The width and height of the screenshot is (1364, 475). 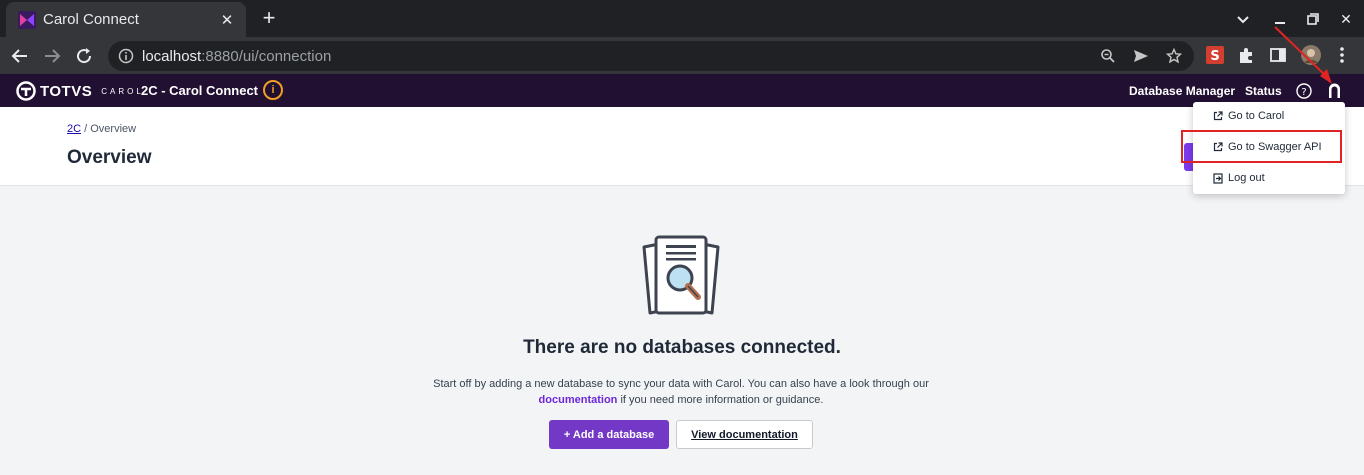 I want to click on app-title: 2C - Carol Connect, so click(x=200, y=90).